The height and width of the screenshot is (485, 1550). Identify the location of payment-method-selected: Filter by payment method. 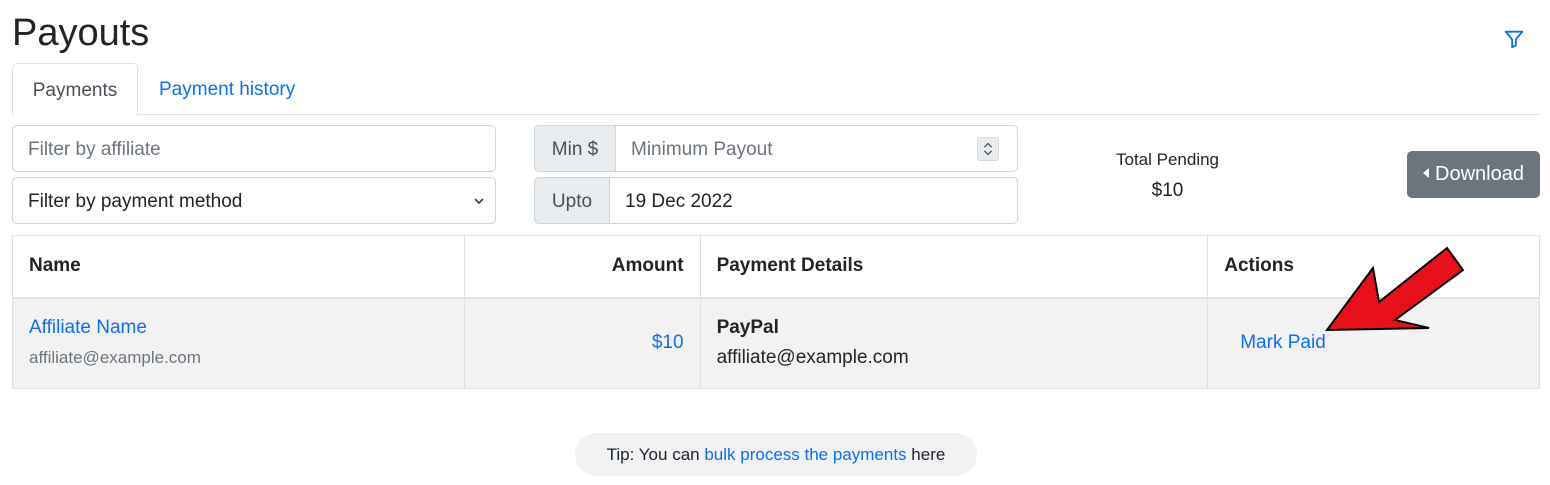
(135, 201).